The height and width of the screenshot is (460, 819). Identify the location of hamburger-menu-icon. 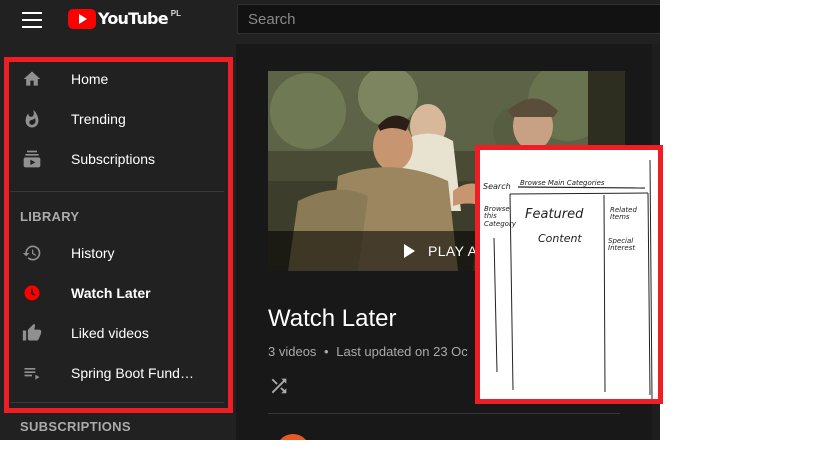
(32, 20).